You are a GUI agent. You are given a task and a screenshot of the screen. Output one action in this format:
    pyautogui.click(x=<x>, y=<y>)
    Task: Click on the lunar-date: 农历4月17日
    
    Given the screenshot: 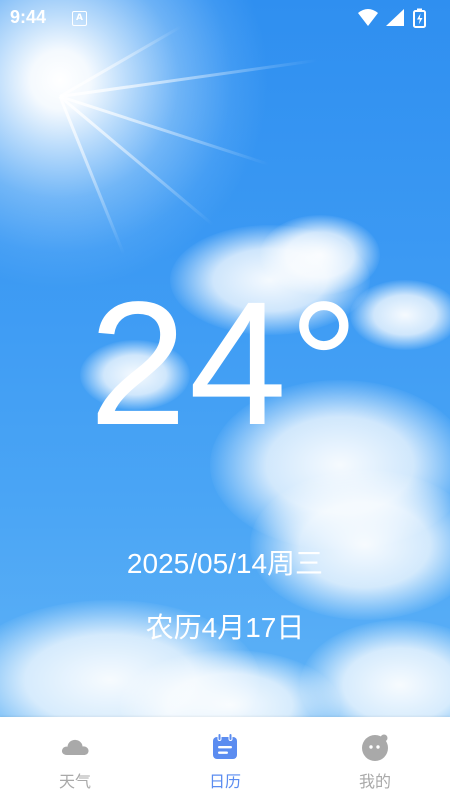 What is the action you would take?
    pyautogui.click(x=225, y=627)
    